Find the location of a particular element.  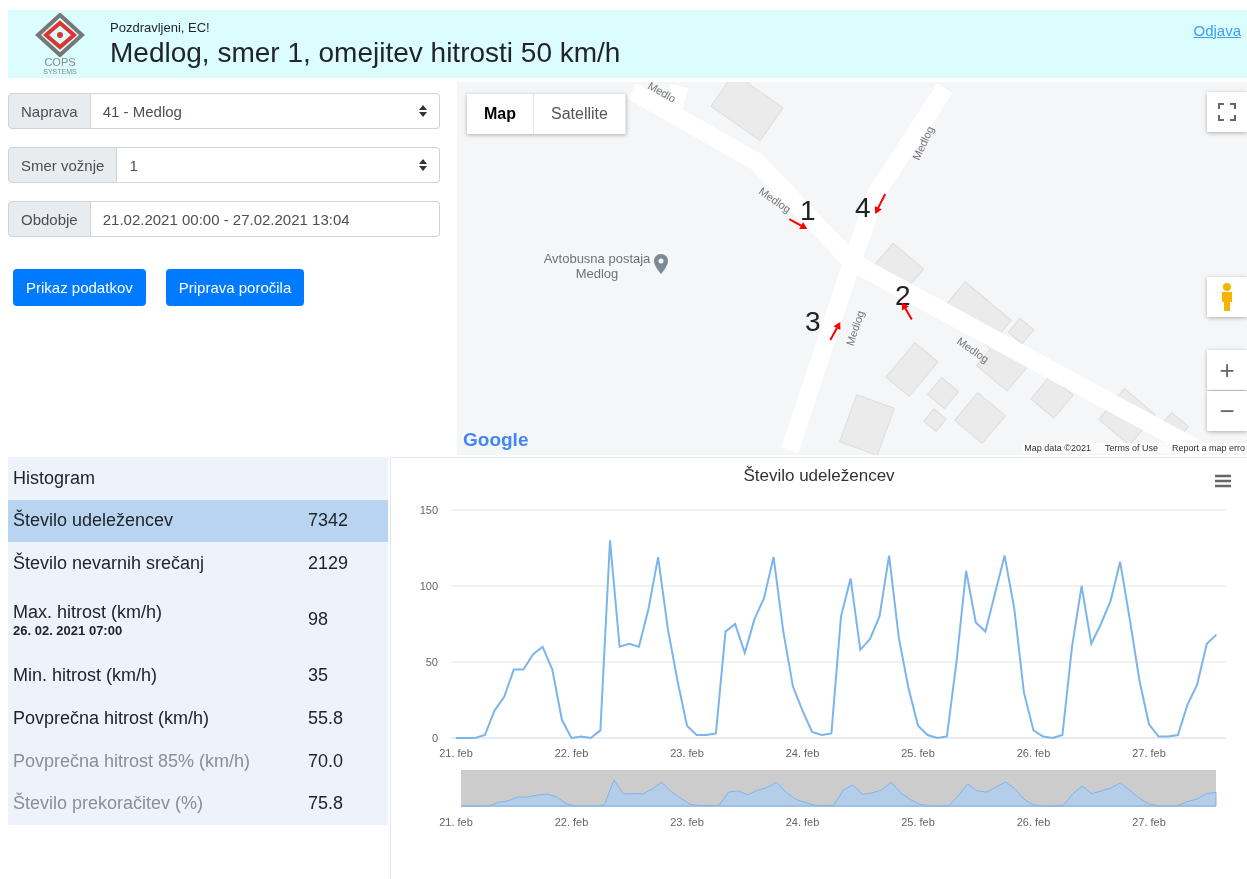

place-label: Avtobusna postaja Medlog is located at coordinates (597, 267).